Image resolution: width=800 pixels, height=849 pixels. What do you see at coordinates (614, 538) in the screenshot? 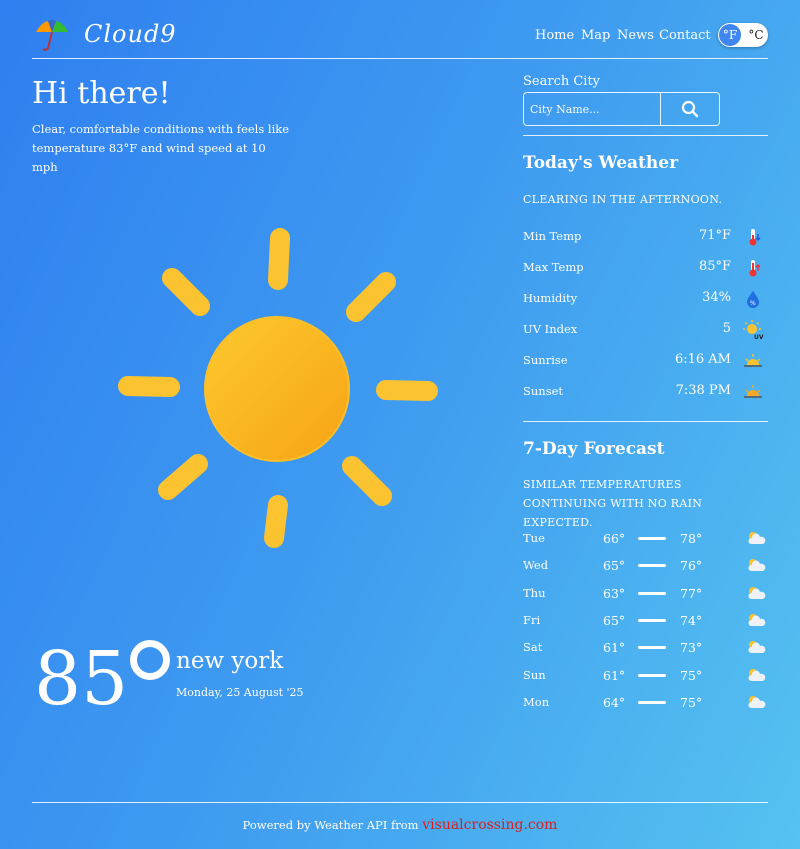
I see `forecast-low: 66°` at bounding box center [614, 538].